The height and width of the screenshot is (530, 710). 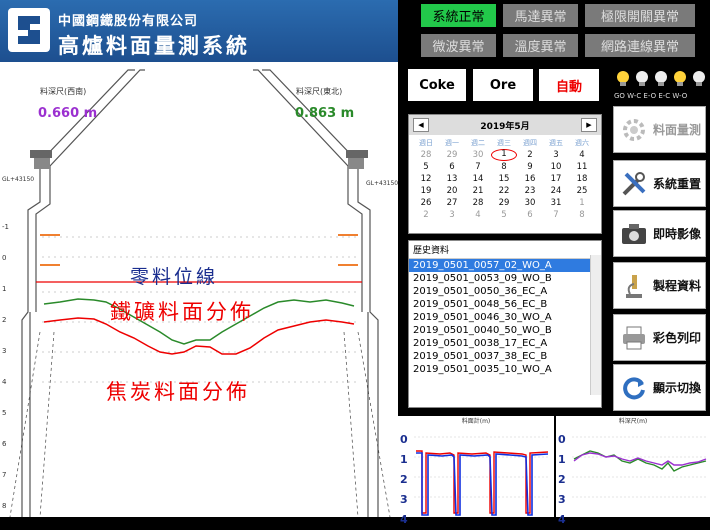 I want to click on calendar-day: 22, so click(x=504, y=191).